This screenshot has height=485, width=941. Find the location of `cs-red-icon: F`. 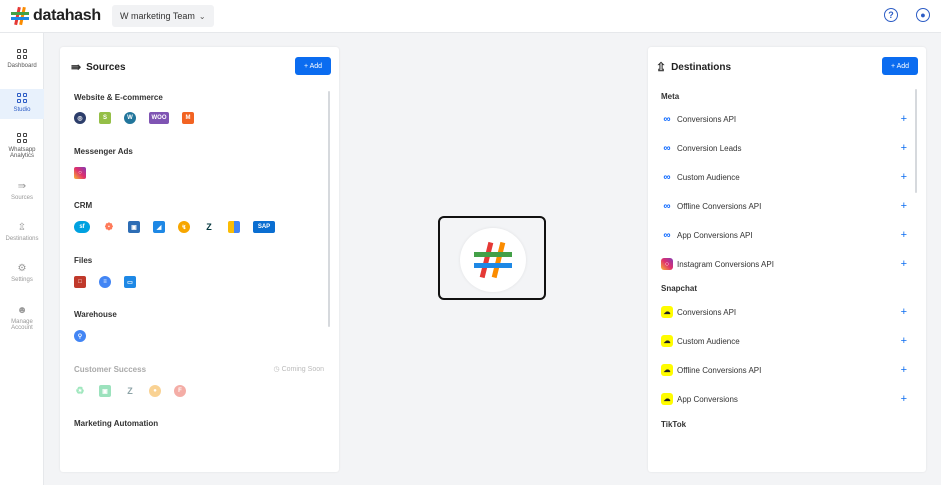

cs-red-icon: F is located at coordinates (180, 391).